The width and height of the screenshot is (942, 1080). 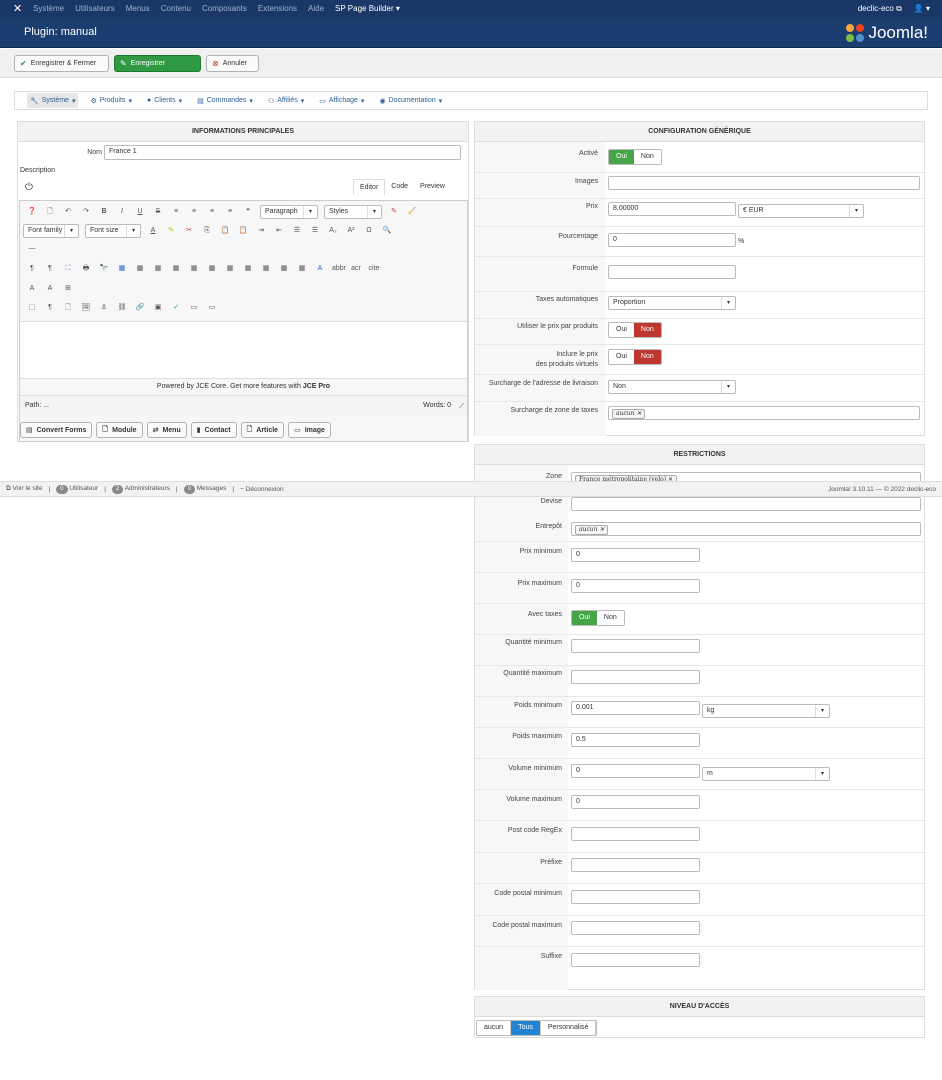 What do you see at coordinates (153, 231) in the screenshot?
I see `text-color-icon: A` at bounding box center [153, 231].